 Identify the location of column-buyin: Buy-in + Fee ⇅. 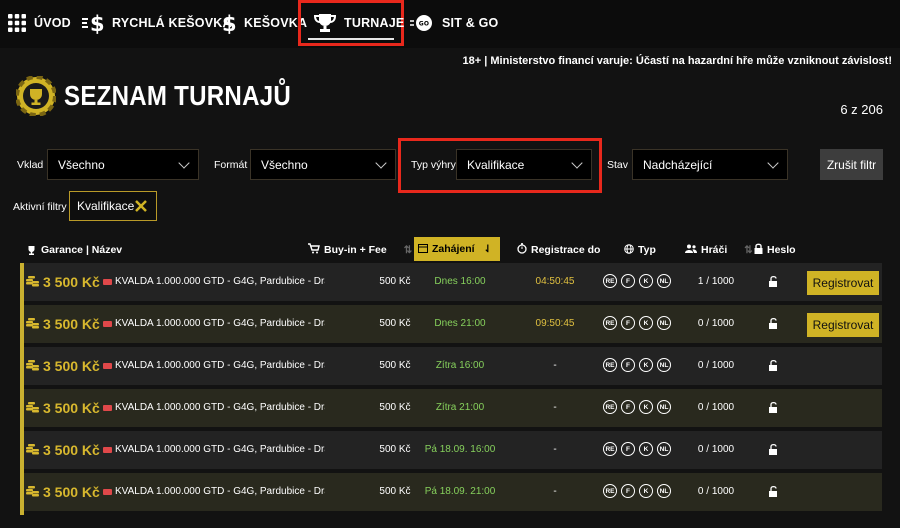
(360, 250).